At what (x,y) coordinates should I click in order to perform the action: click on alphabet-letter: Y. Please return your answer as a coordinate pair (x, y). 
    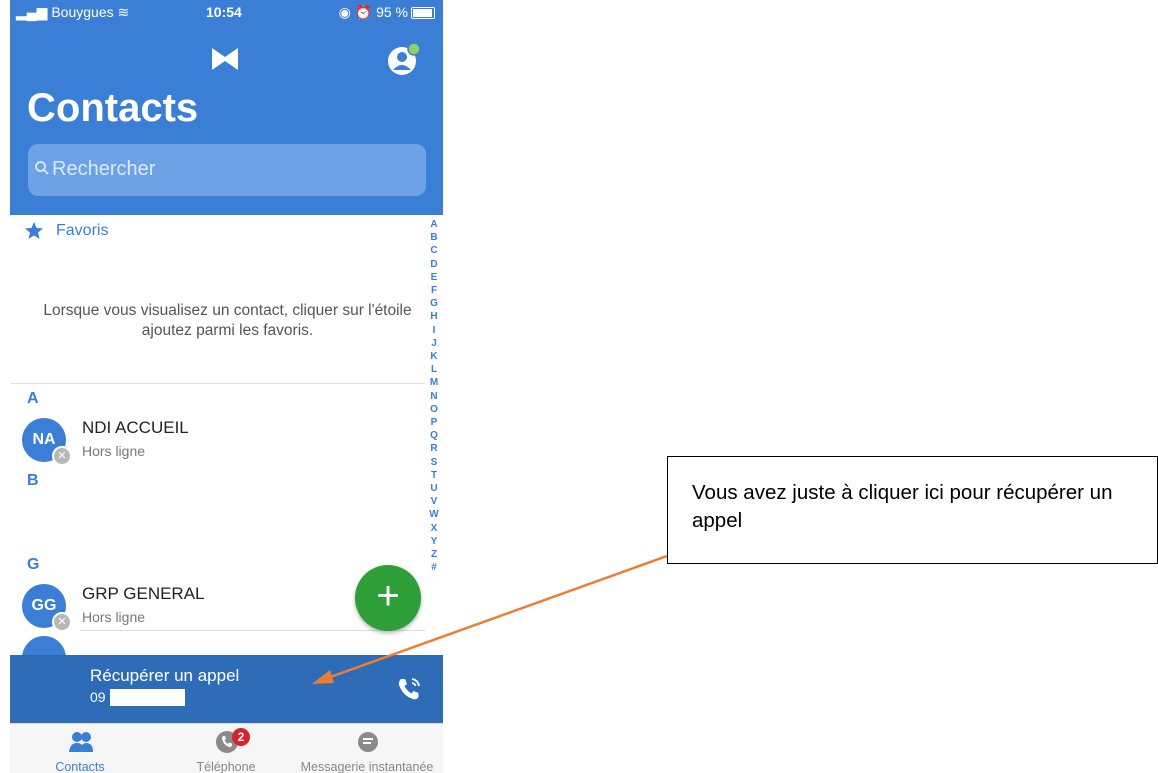
    Looking at the image, I should click on (434, 541).